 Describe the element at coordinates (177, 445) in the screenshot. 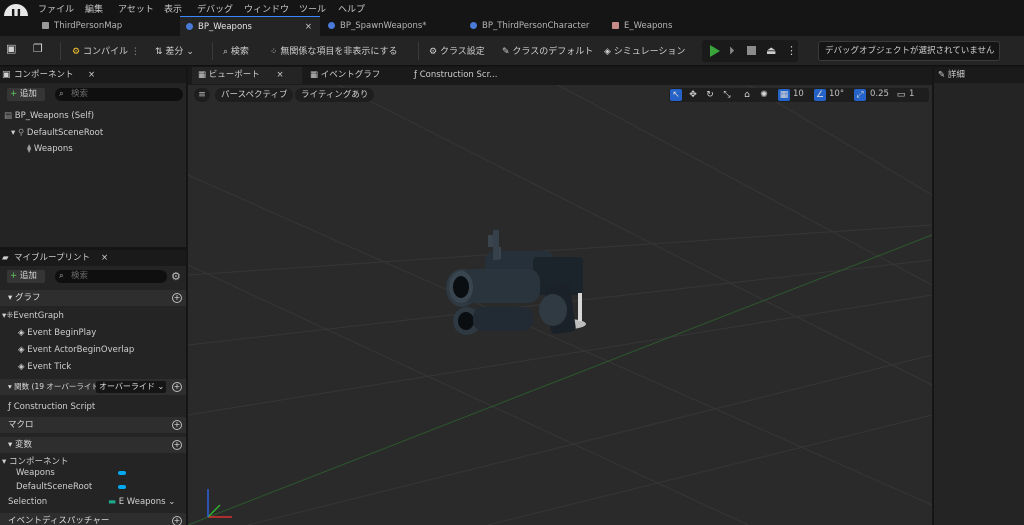

I see `add-variable-icon: +` at that location.